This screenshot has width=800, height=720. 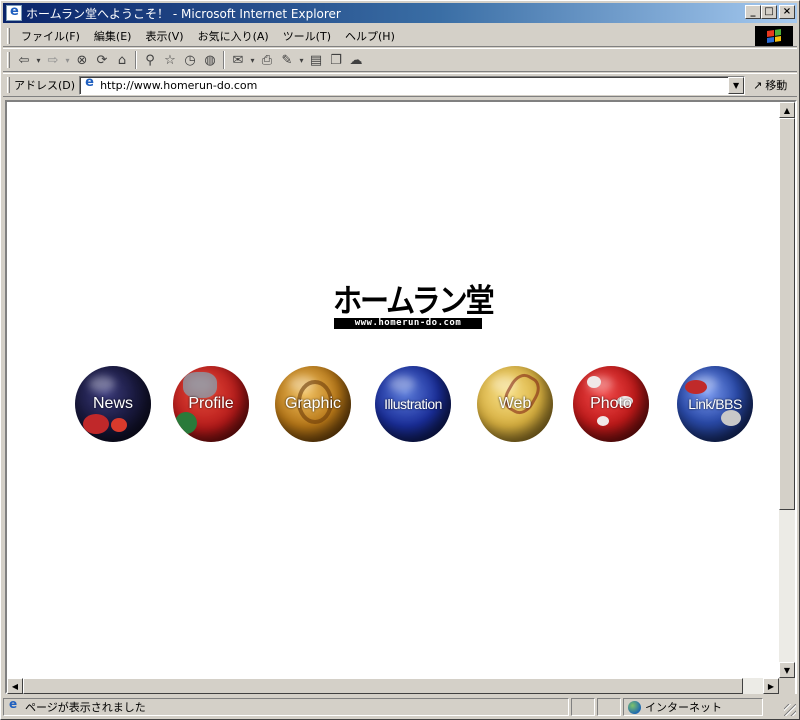 I want to click on scroll-up-icon: ▲, so click(x=787, y=110).